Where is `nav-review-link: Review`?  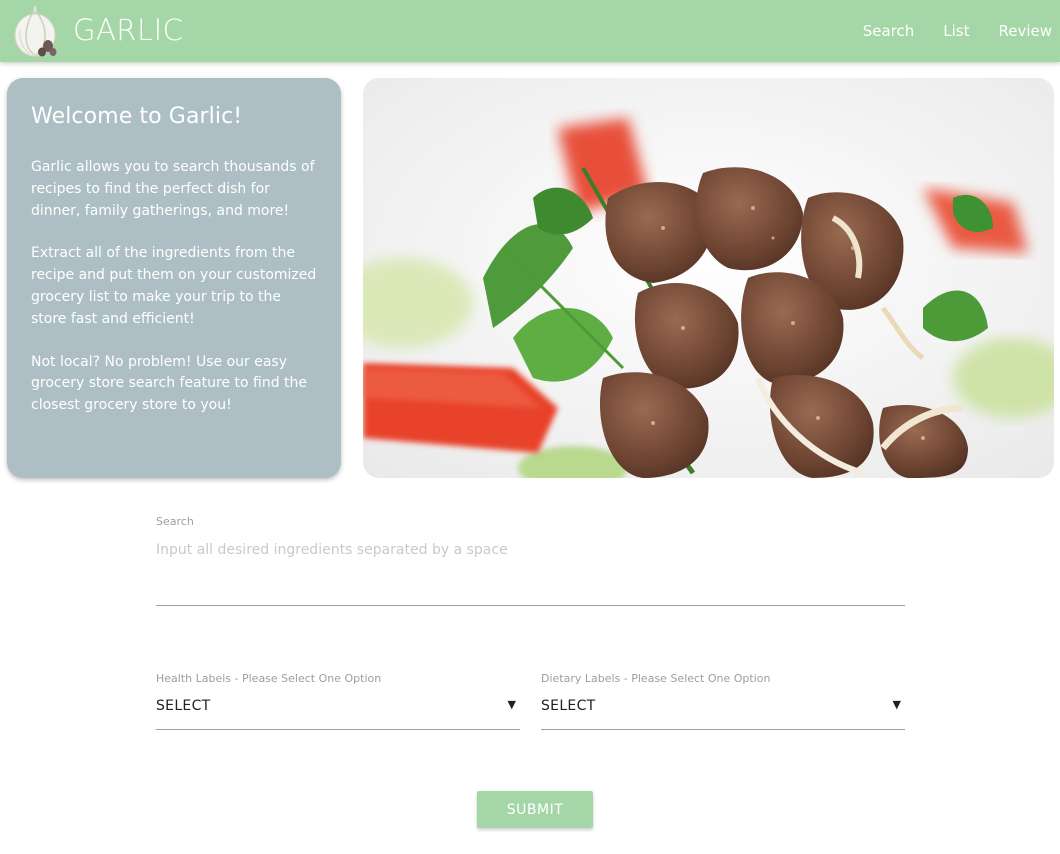
nav-review-link: Review is located at coordinates (1025, 31).